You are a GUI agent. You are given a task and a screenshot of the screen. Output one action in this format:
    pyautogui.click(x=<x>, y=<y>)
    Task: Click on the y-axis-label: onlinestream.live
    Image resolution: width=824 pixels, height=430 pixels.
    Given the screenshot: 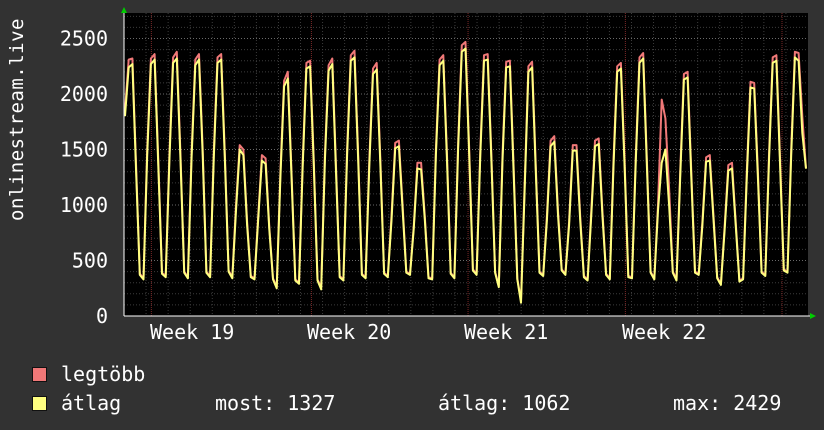 What is the action you would take?
    pyautogui.click(x=17, y=119)
    